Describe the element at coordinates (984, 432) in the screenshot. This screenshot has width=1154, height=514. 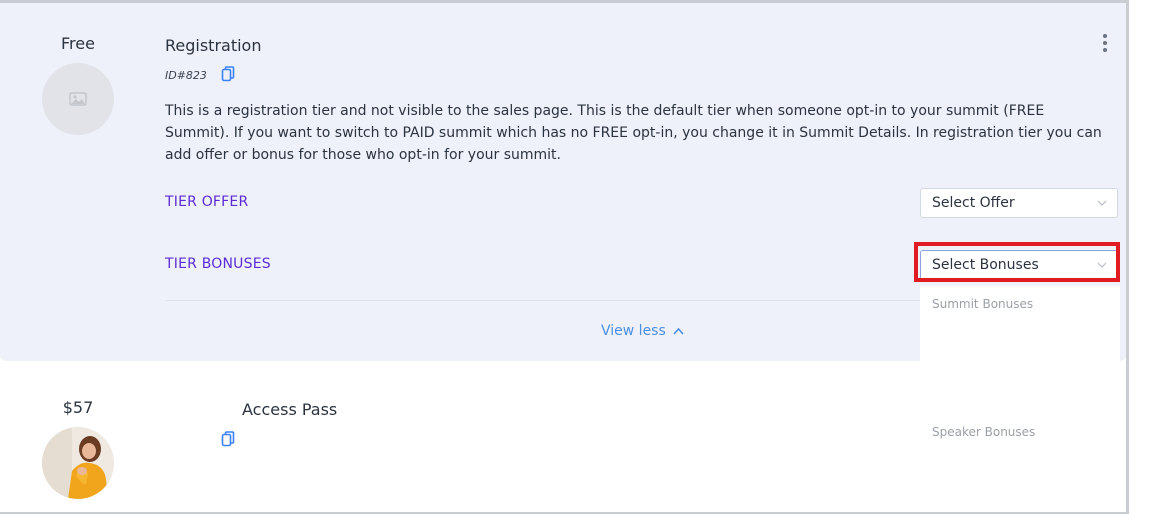
I see `dropdown-group-speaker-bonuses: Speaker Bonuses` at that location.